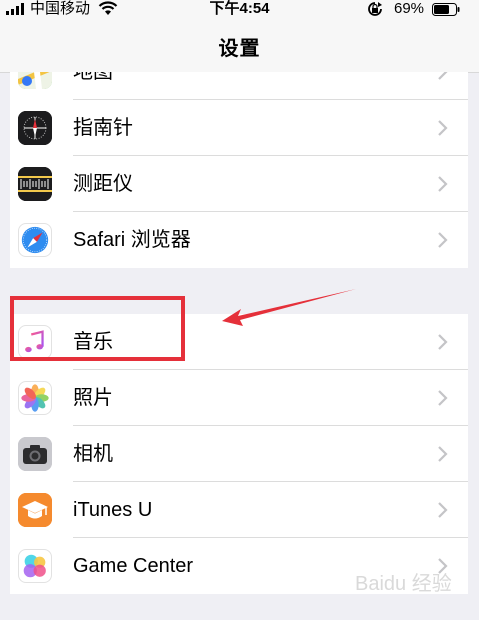 Image resolution: width=479 pixels, height=620 pixels. I want to click on settings-row-label: 地图, so click(93, 77).